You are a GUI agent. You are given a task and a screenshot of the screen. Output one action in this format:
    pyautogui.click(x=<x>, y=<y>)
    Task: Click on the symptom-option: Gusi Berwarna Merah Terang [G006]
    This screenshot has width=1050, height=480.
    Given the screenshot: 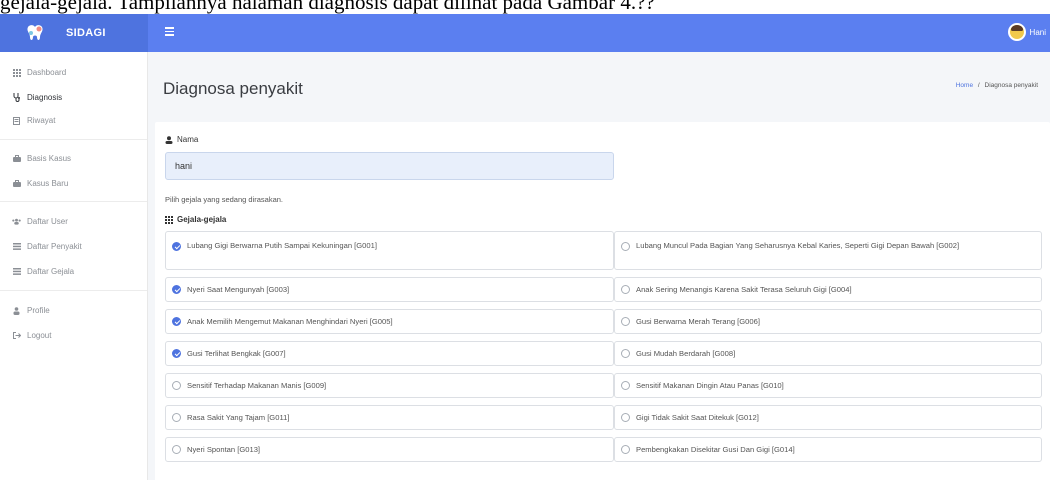 What is the action you would take?
    pyautogui.click(x=828, y=321)
    